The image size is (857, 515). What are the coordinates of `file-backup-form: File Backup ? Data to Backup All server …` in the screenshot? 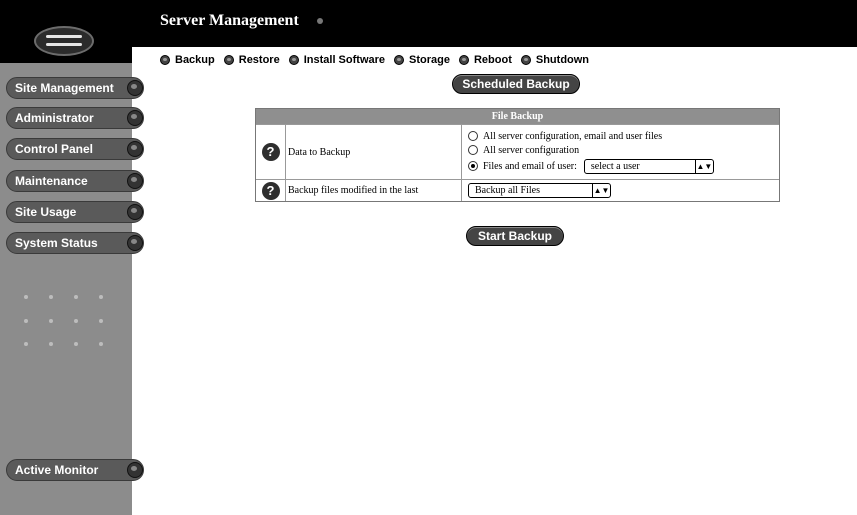 It's located at (517, 155).